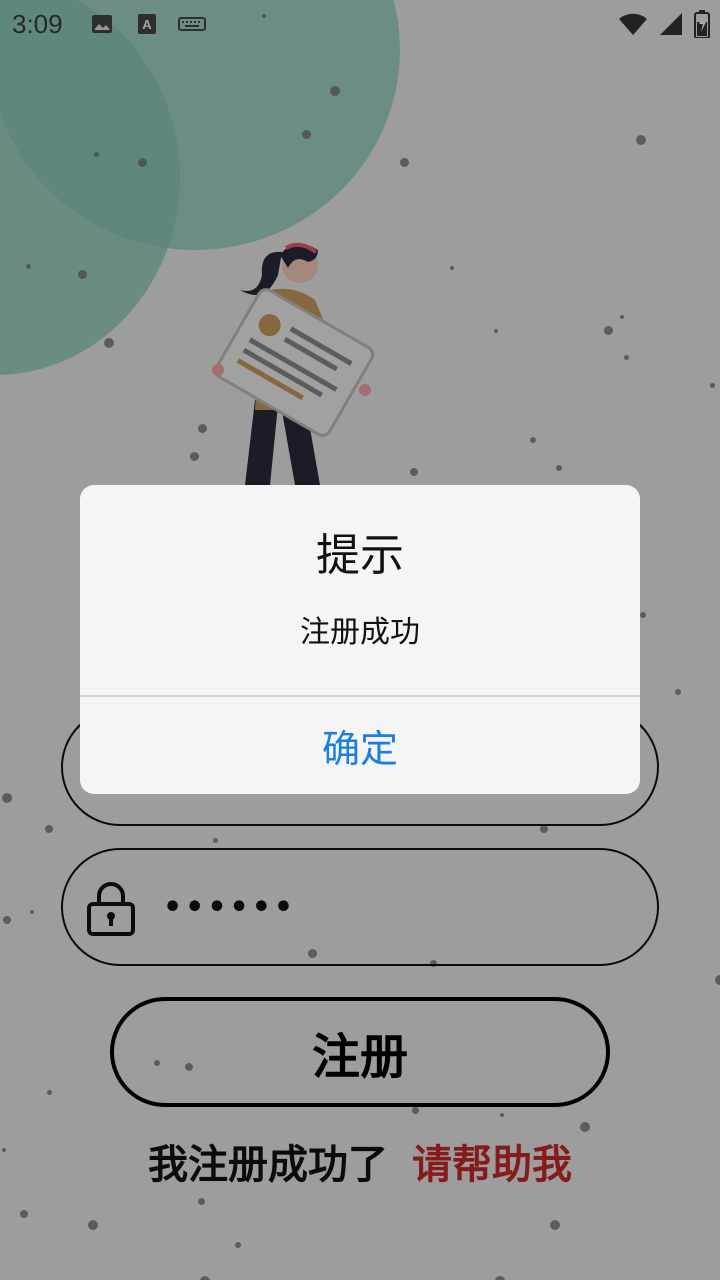 Image resolution: width=720 pixels, height=1280 pixels. I want to click on dialog-message: 注册成功, so click(360, 632).